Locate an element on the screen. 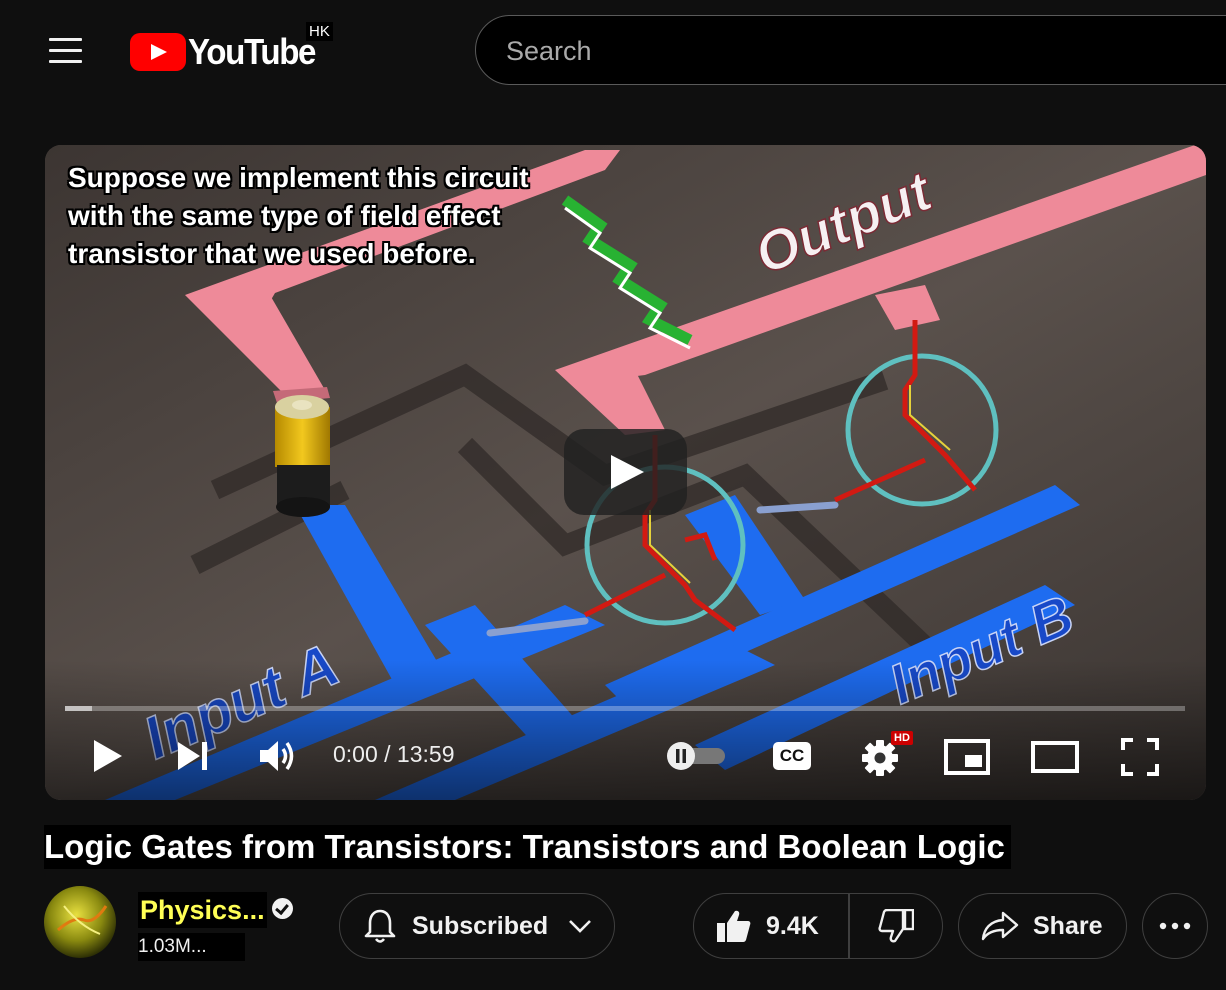 The image size is (1226, 990). hamburger-menu-button is located at coordinates (66, 50).